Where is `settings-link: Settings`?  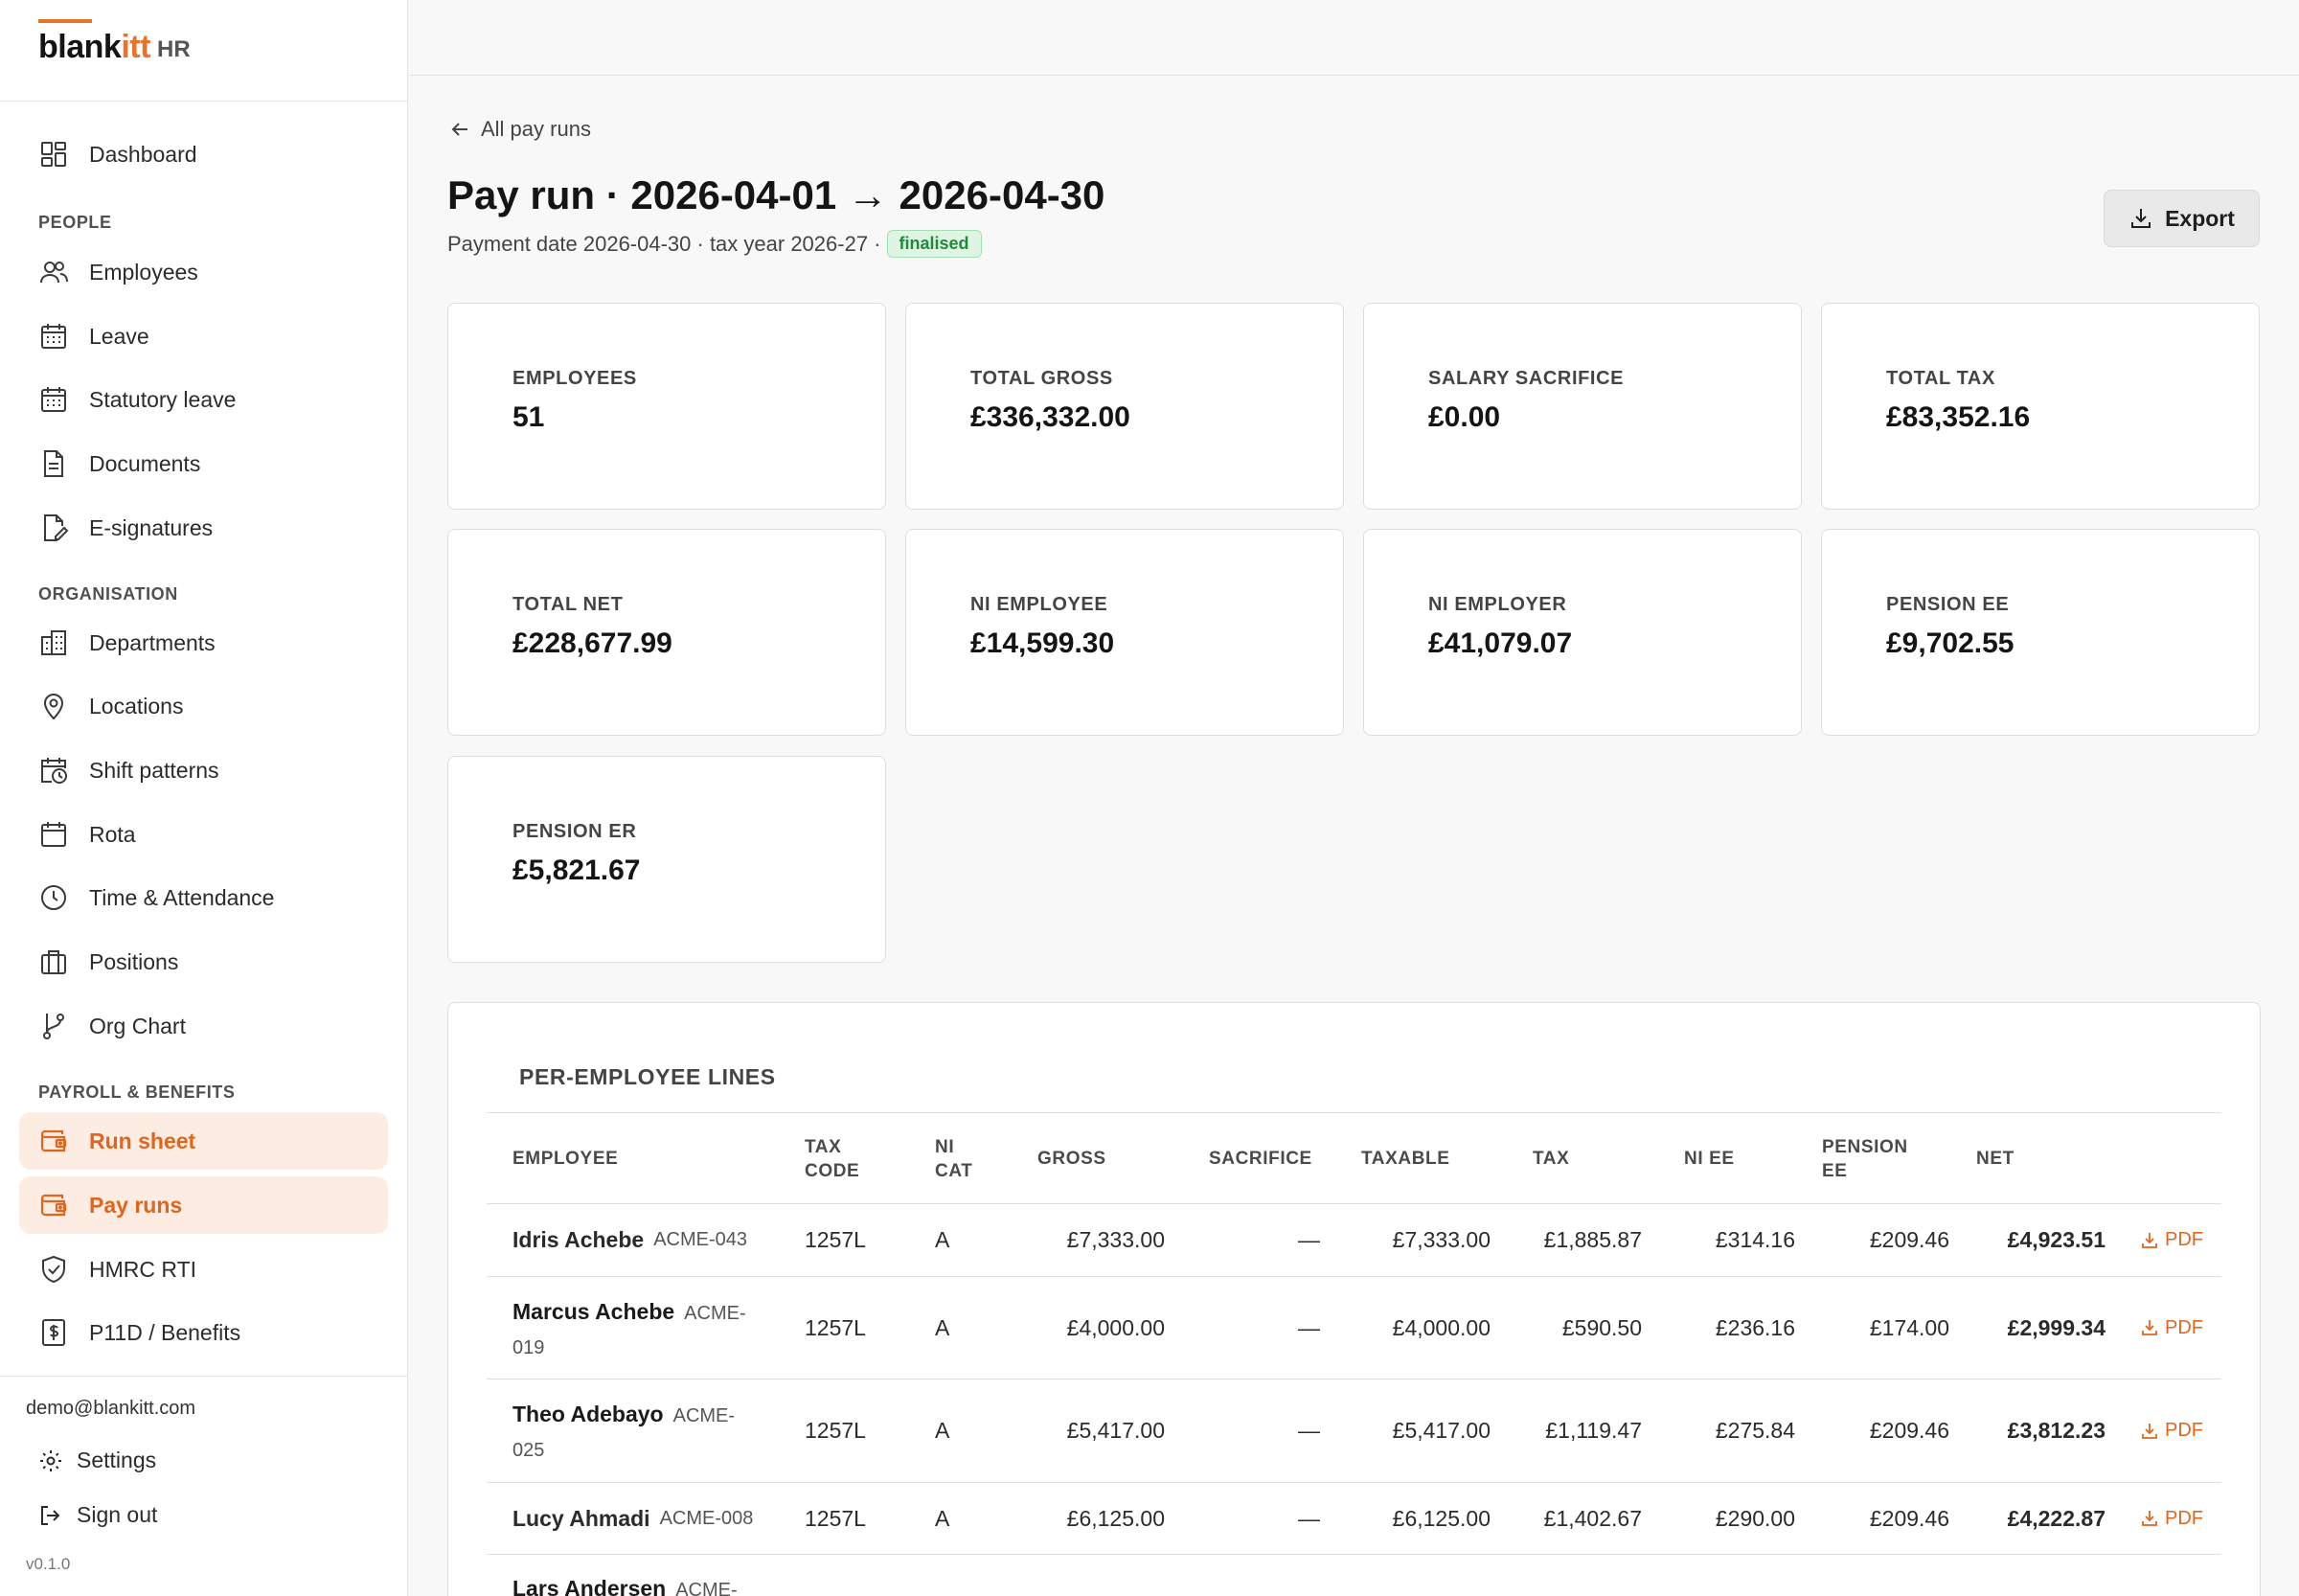 settings-link: Settings is located at coordinates (97, 1460).